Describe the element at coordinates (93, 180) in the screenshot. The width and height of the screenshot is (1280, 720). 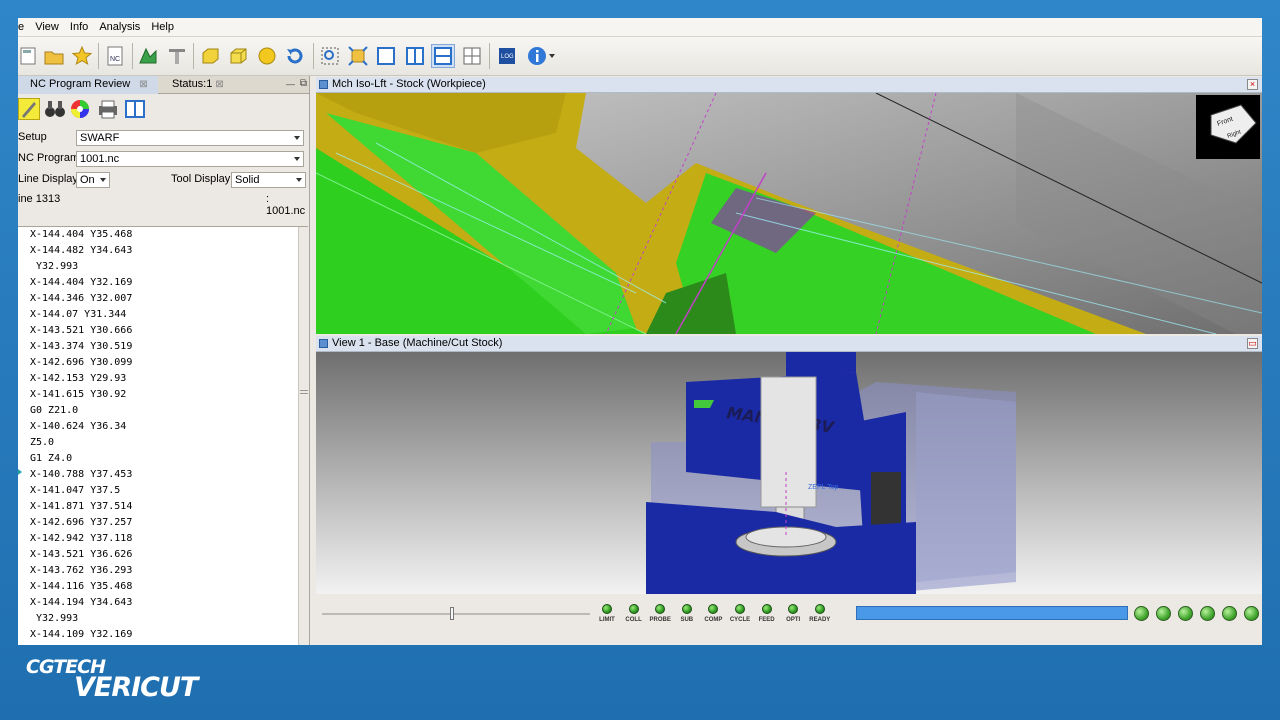
I see `line-display-select: On` at that location.